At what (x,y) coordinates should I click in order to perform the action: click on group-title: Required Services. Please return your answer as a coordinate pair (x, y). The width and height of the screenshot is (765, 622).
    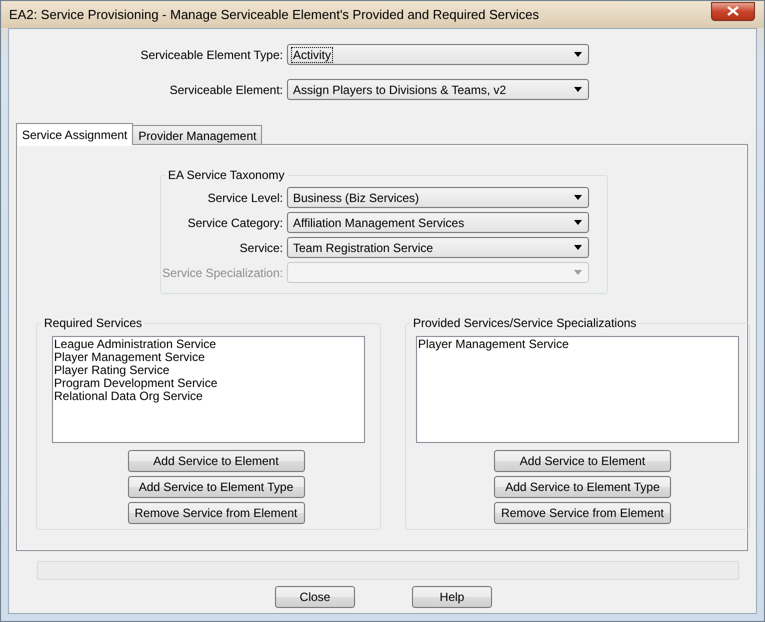
    Looking at the image, I should click on (93, 323).